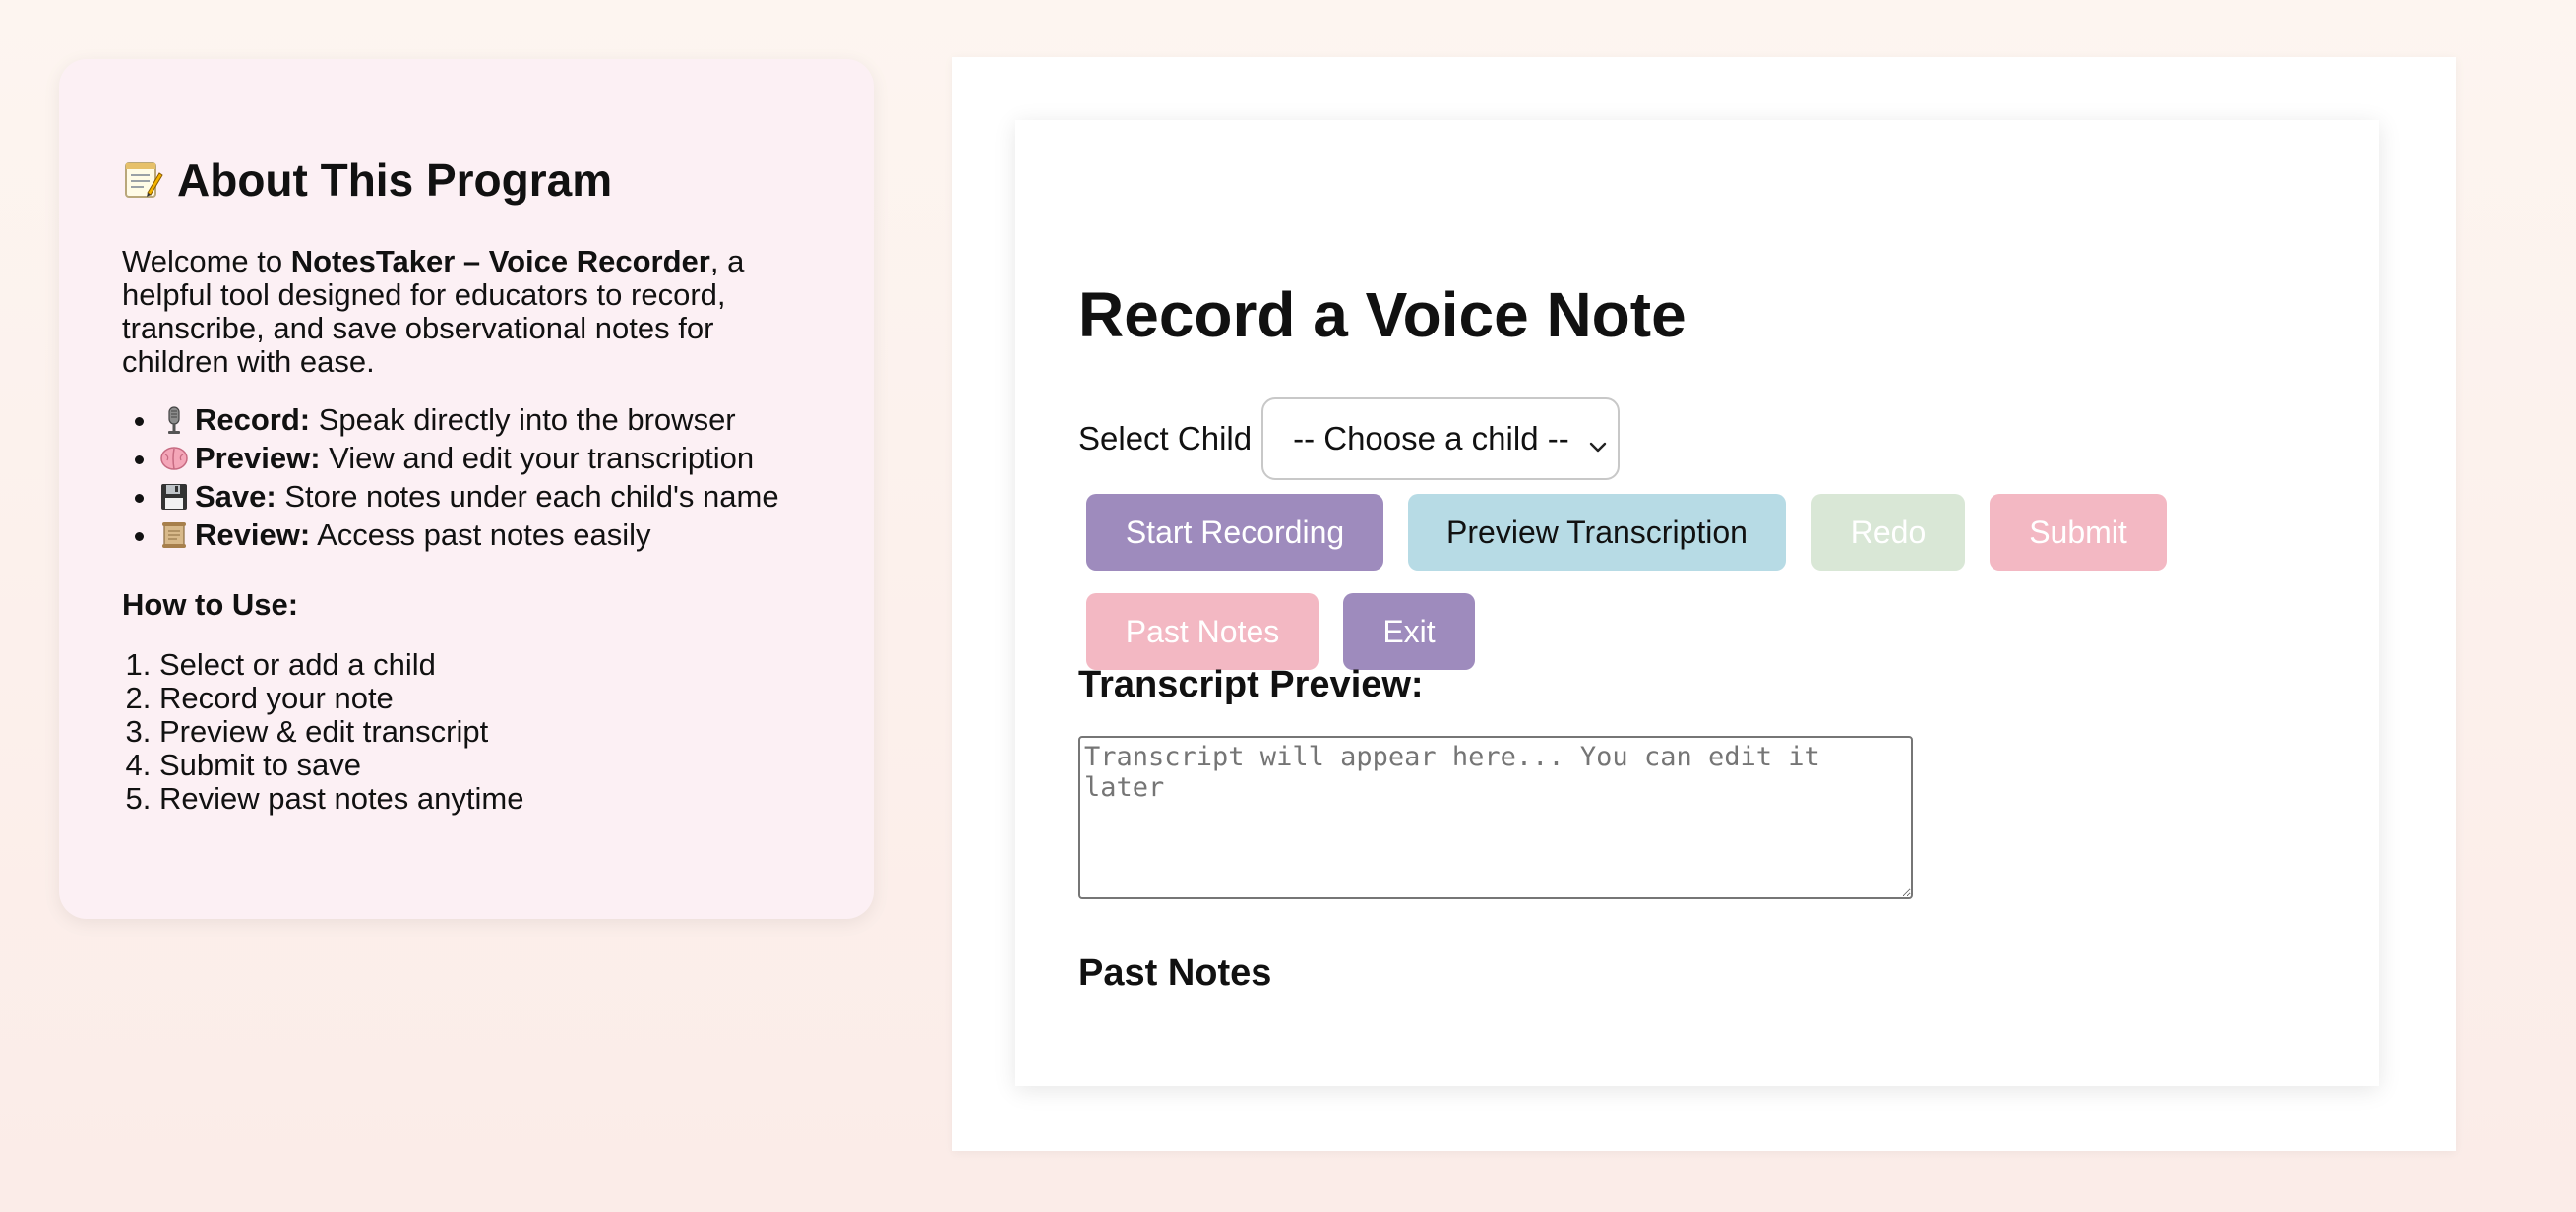 The image size is (2576, 1212). Describe the element at coordinates (1251, 684) in the screenshot. I see `transcript-preview-heading: Transcript Preview:` at that location.